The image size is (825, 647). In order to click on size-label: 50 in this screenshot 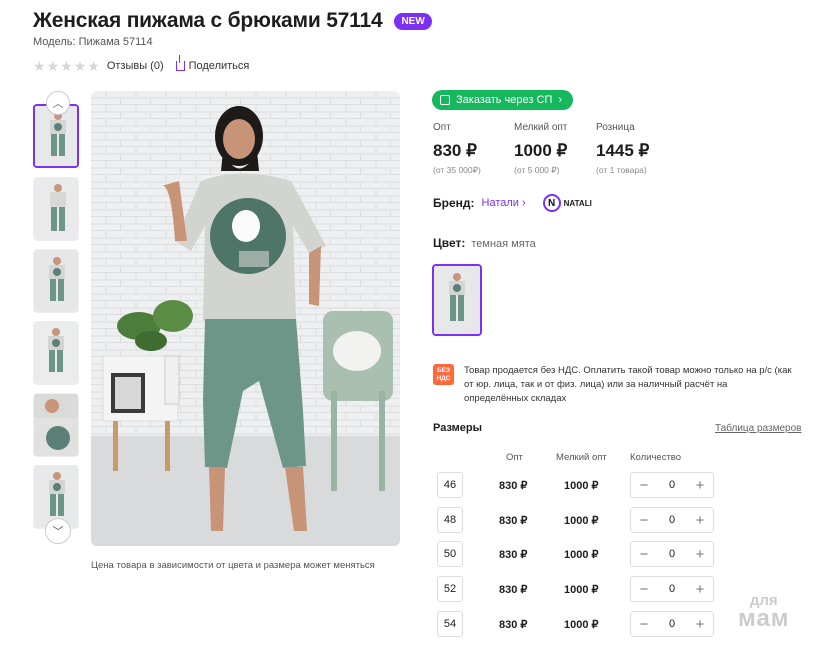, I will do `click(450, 554)`.